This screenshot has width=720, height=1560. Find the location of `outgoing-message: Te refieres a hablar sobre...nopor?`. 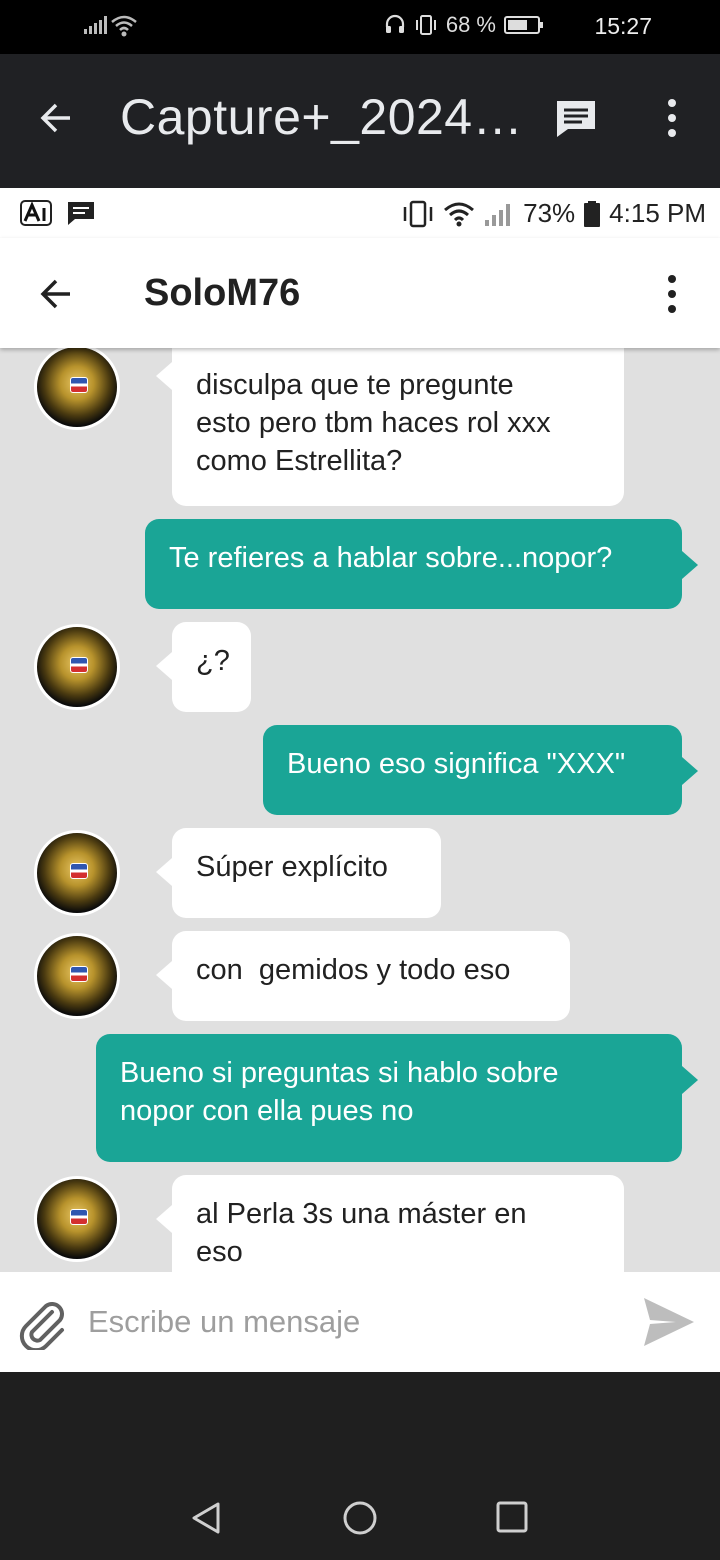

outgoing-message: Te refieres a hablar sobre...nopor? is located at coordinates (421, 564).